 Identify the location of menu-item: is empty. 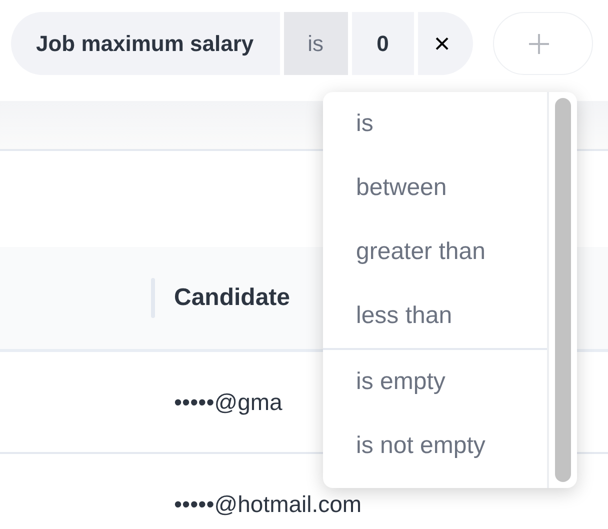
(435, 382).